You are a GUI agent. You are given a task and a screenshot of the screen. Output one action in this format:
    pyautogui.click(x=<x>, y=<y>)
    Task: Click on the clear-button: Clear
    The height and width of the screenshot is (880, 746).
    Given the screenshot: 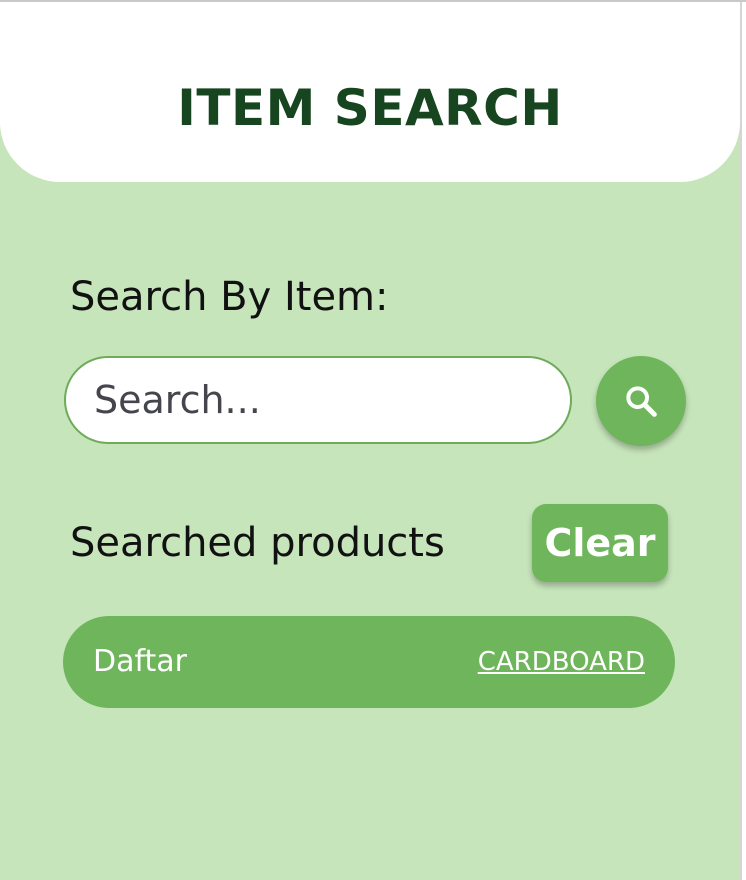 What is the action you would take?
    pyautogui.click(x=600, y=543)
    